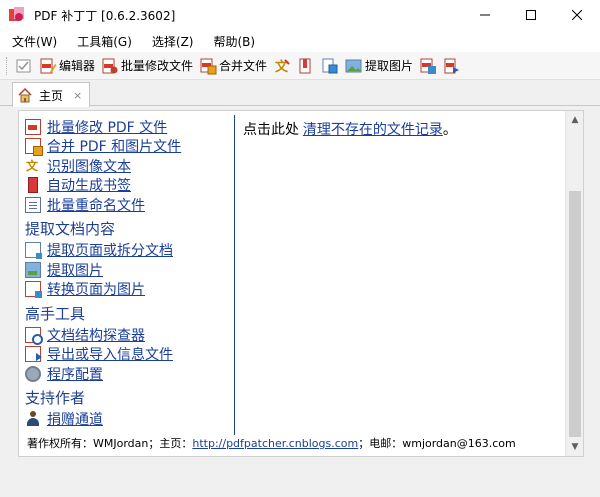 The image size is (600, 497). I want to click on convert-button, so click(428, 66).